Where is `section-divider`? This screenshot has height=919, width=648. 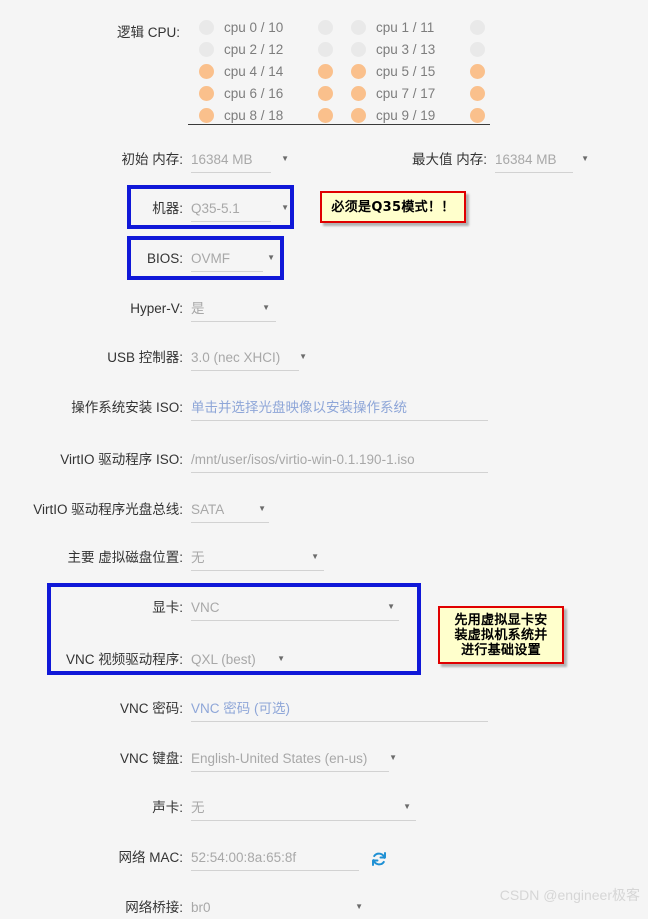 section-divider is located at coordinates (339, 124).